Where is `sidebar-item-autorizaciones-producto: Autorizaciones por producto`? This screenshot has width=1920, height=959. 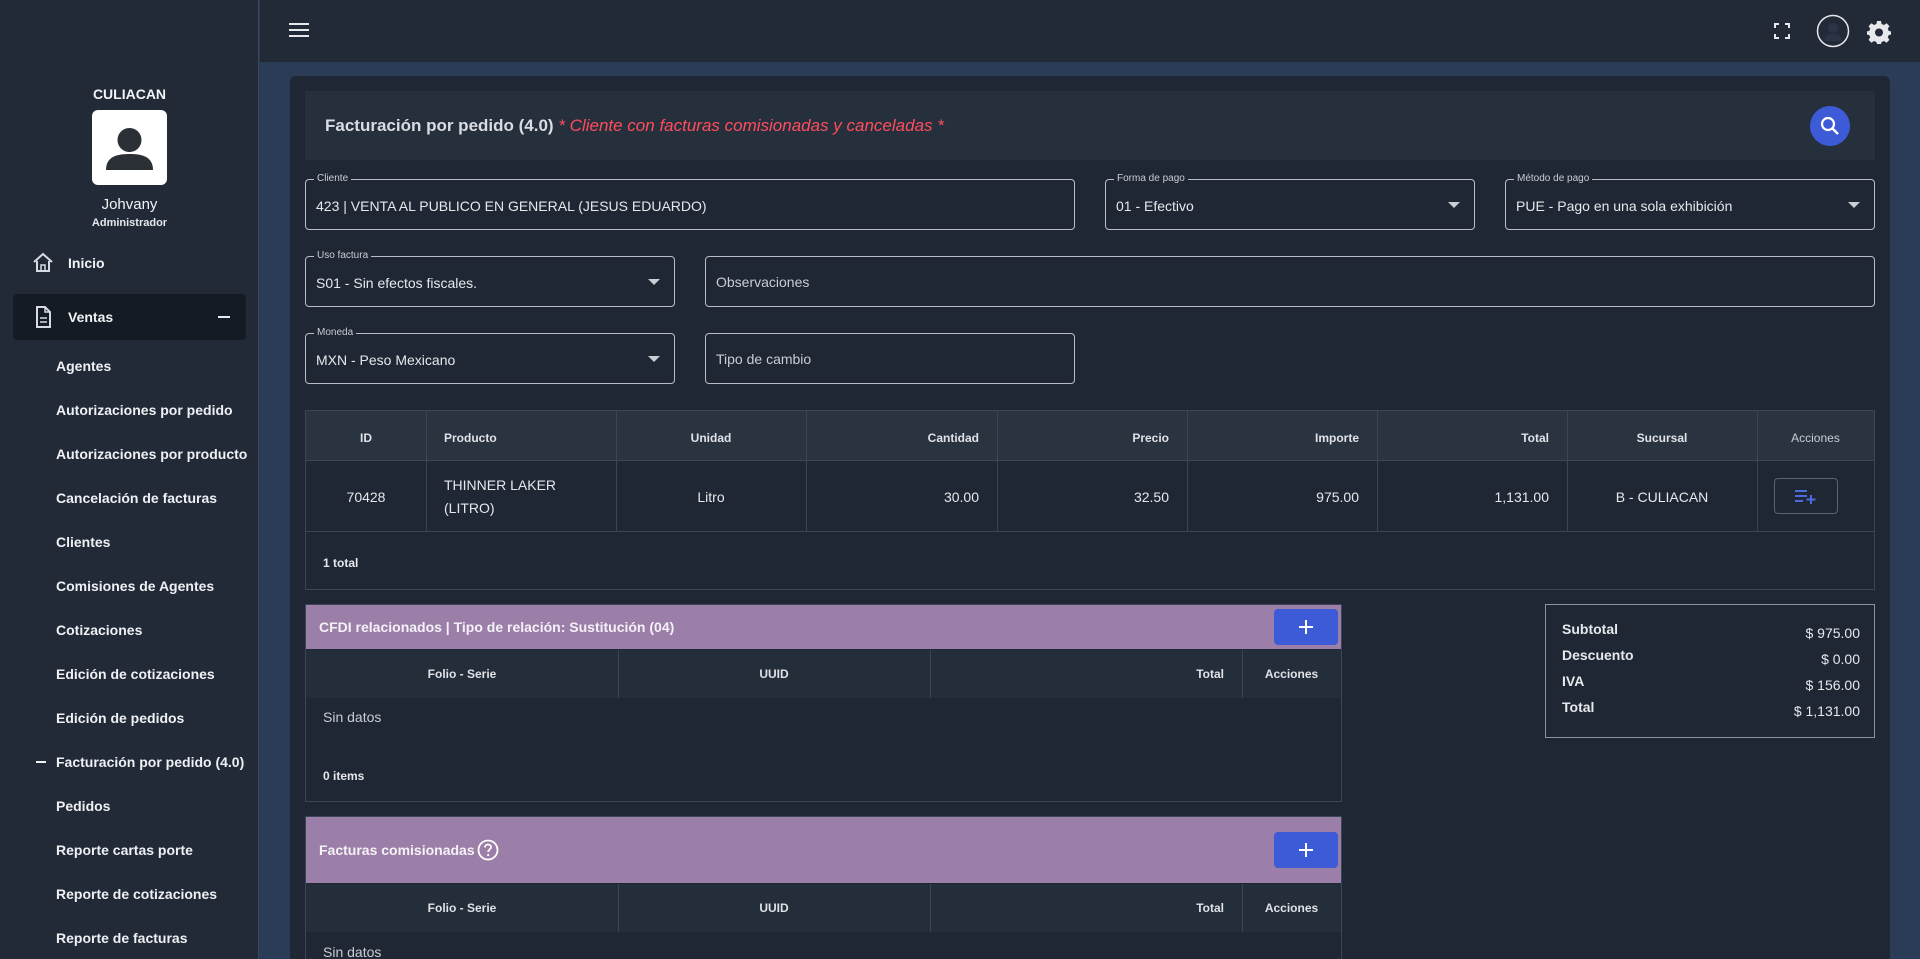
sidebar-item-autorizaciones-producto: Autorizaciones por producto is located at coordinates (151, 454).